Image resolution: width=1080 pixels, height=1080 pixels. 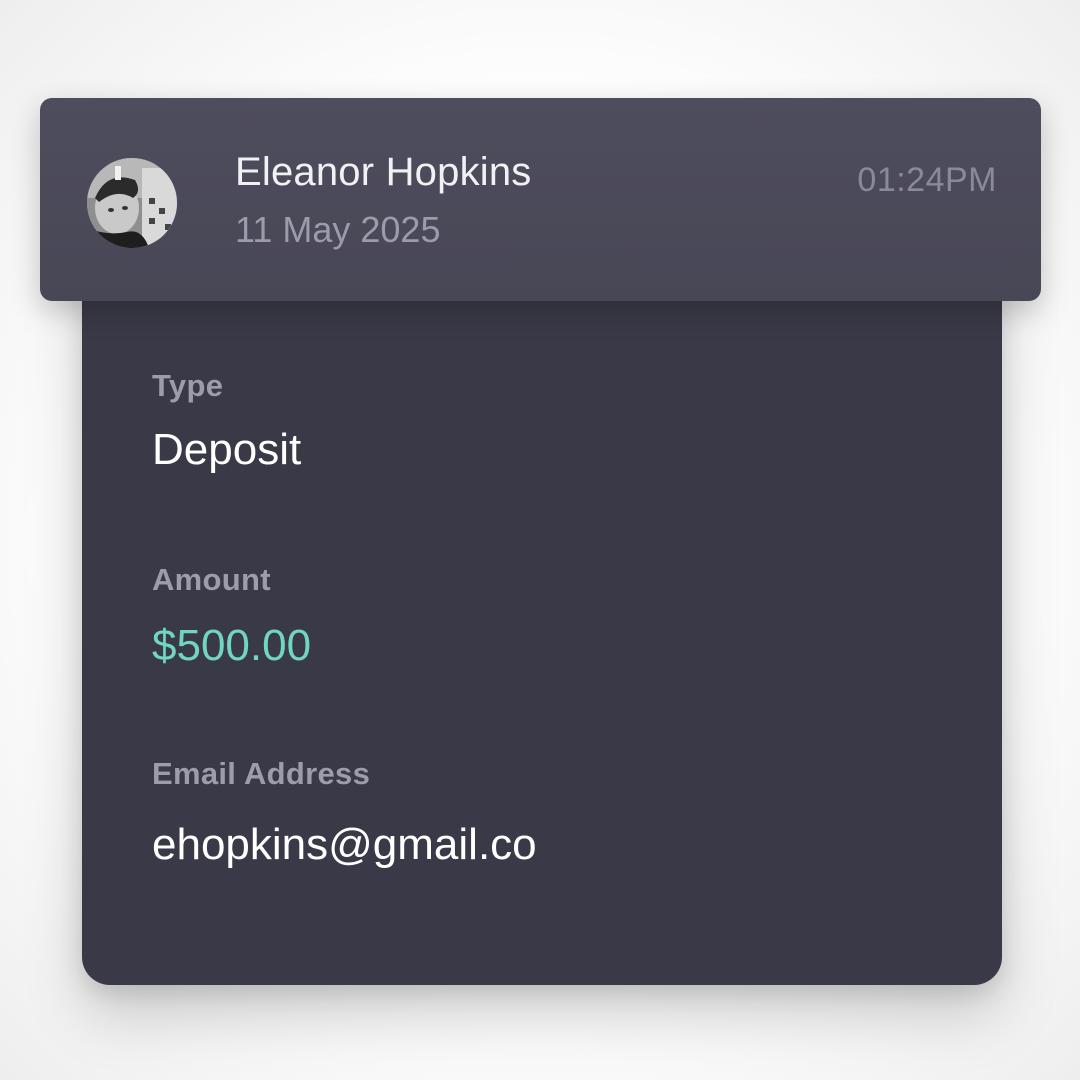 What do you see at coordinates (927, 180) in the screenshot?
I see `transaction-time: 01:24PM` at bounding box center [927, 180].